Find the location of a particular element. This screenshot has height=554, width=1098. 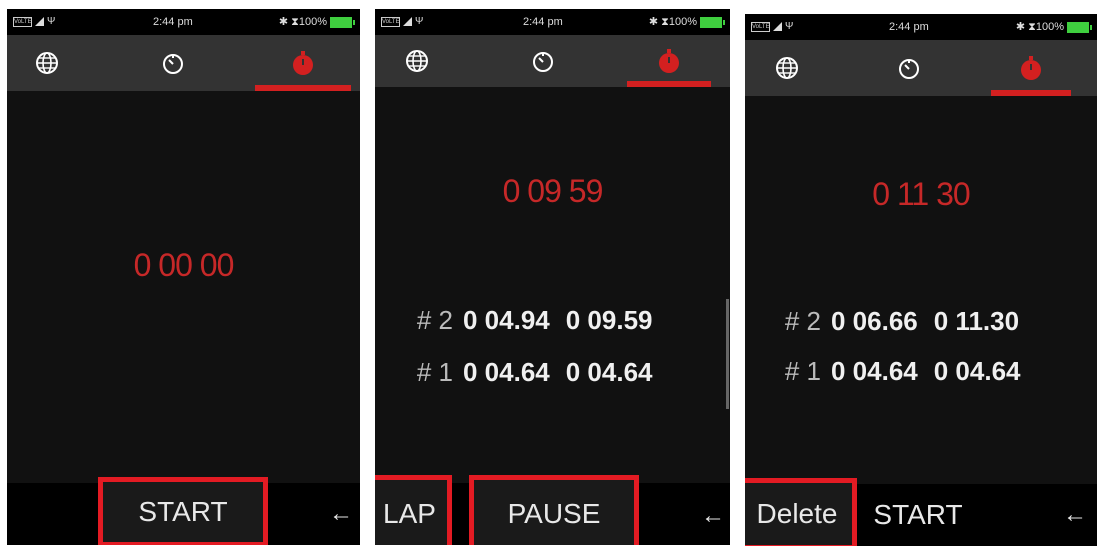

lap-split: 0 04.94 is located at coordinates (506, 320).